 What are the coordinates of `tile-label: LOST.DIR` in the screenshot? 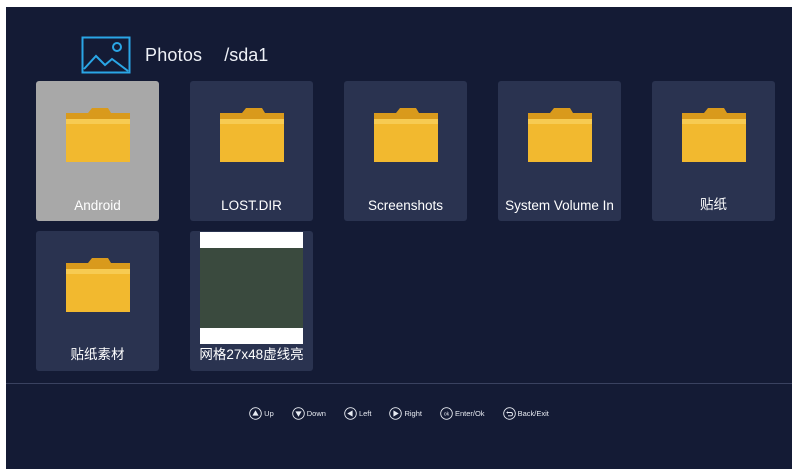 It's located at (251, 205).